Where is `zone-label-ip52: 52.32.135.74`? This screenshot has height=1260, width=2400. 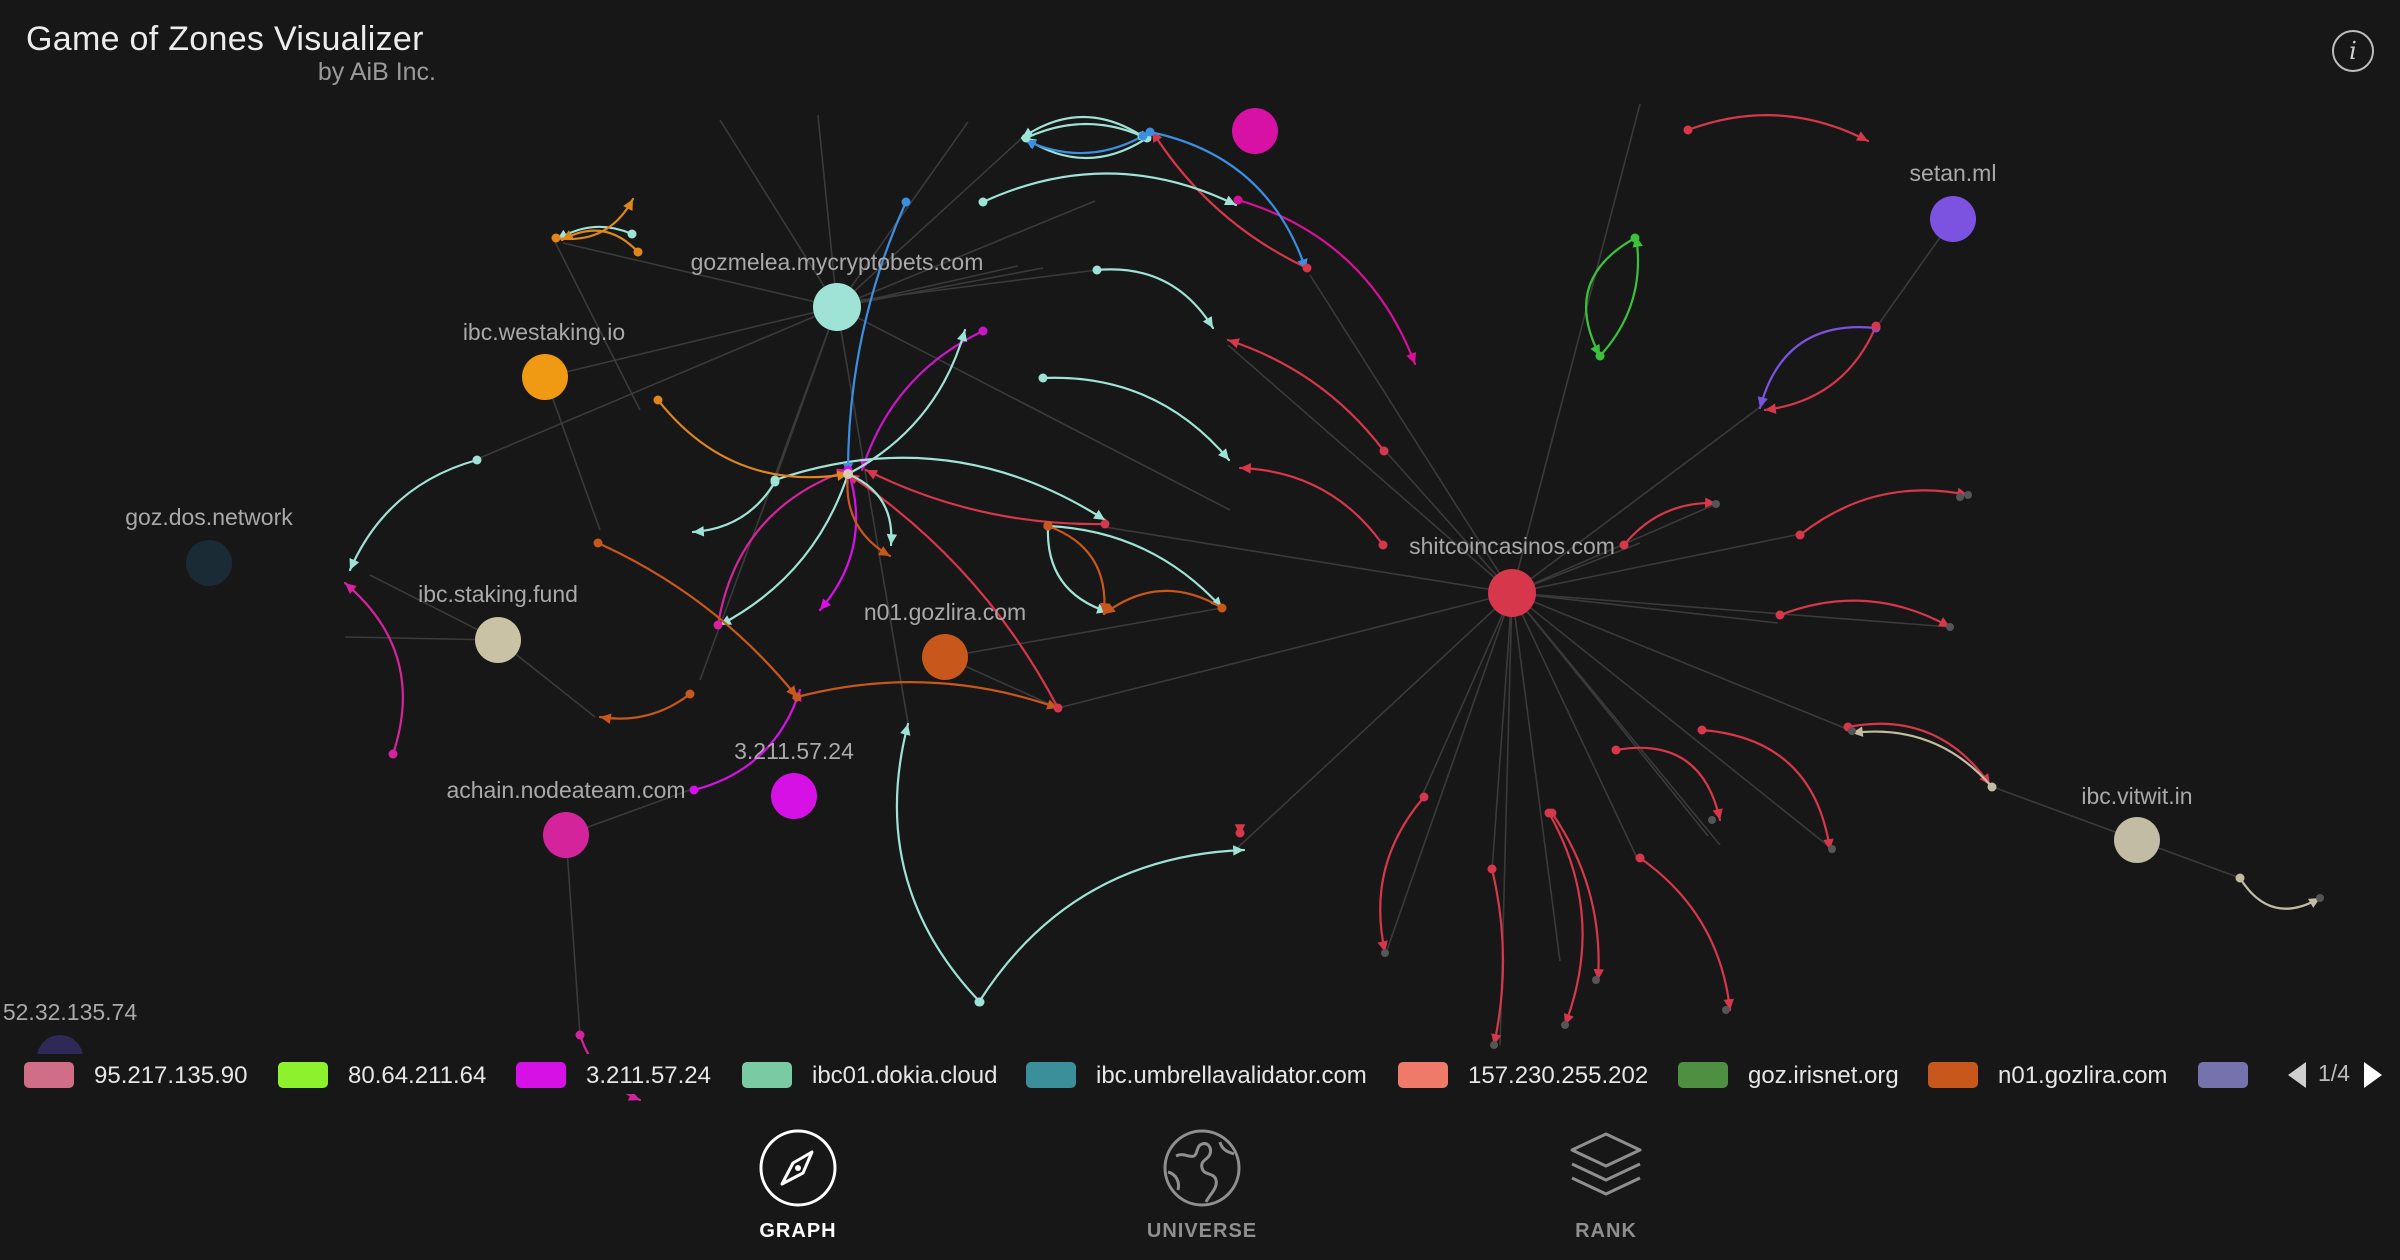 zone-label-ip52: 52.32.135.74 is located at coordinates (70, 1012).